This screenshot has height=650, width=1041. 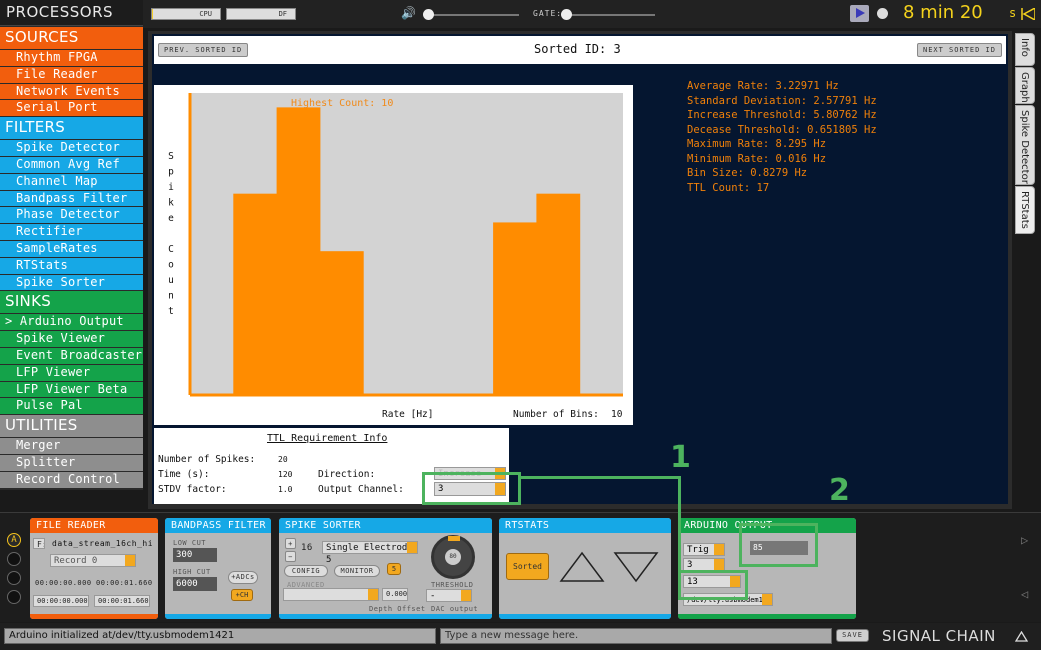 What do you see at coordinates (285, 489) in the screenshot?
I see `stdv-value: 1.0` at bounding box center [285, 489].